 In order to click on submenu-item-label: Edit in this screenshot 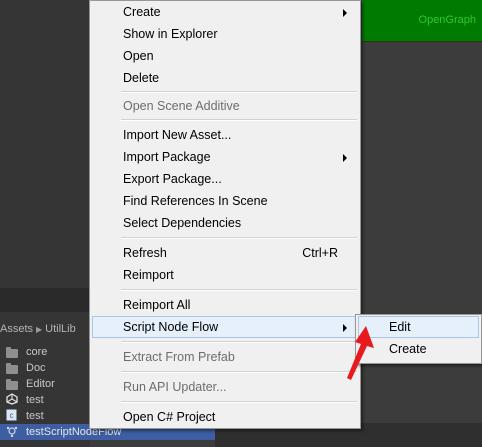, I will do `click(400, 327)`.